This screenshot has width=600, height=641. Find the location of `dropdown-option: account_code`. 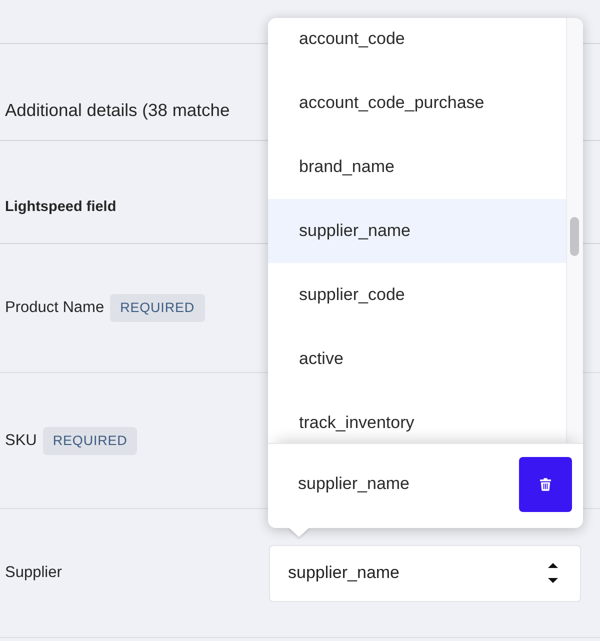

dropdown-option: account_code is located at coordinates (417, 44).